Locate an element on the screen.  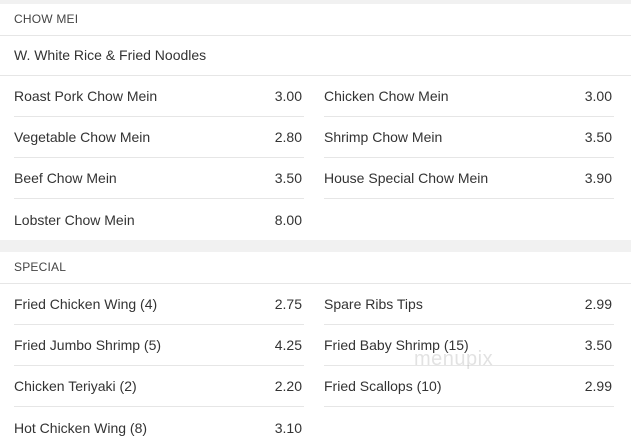
menu-item: Roast Pork Chow Mein 3.00 is located at coordinates (159, 96).